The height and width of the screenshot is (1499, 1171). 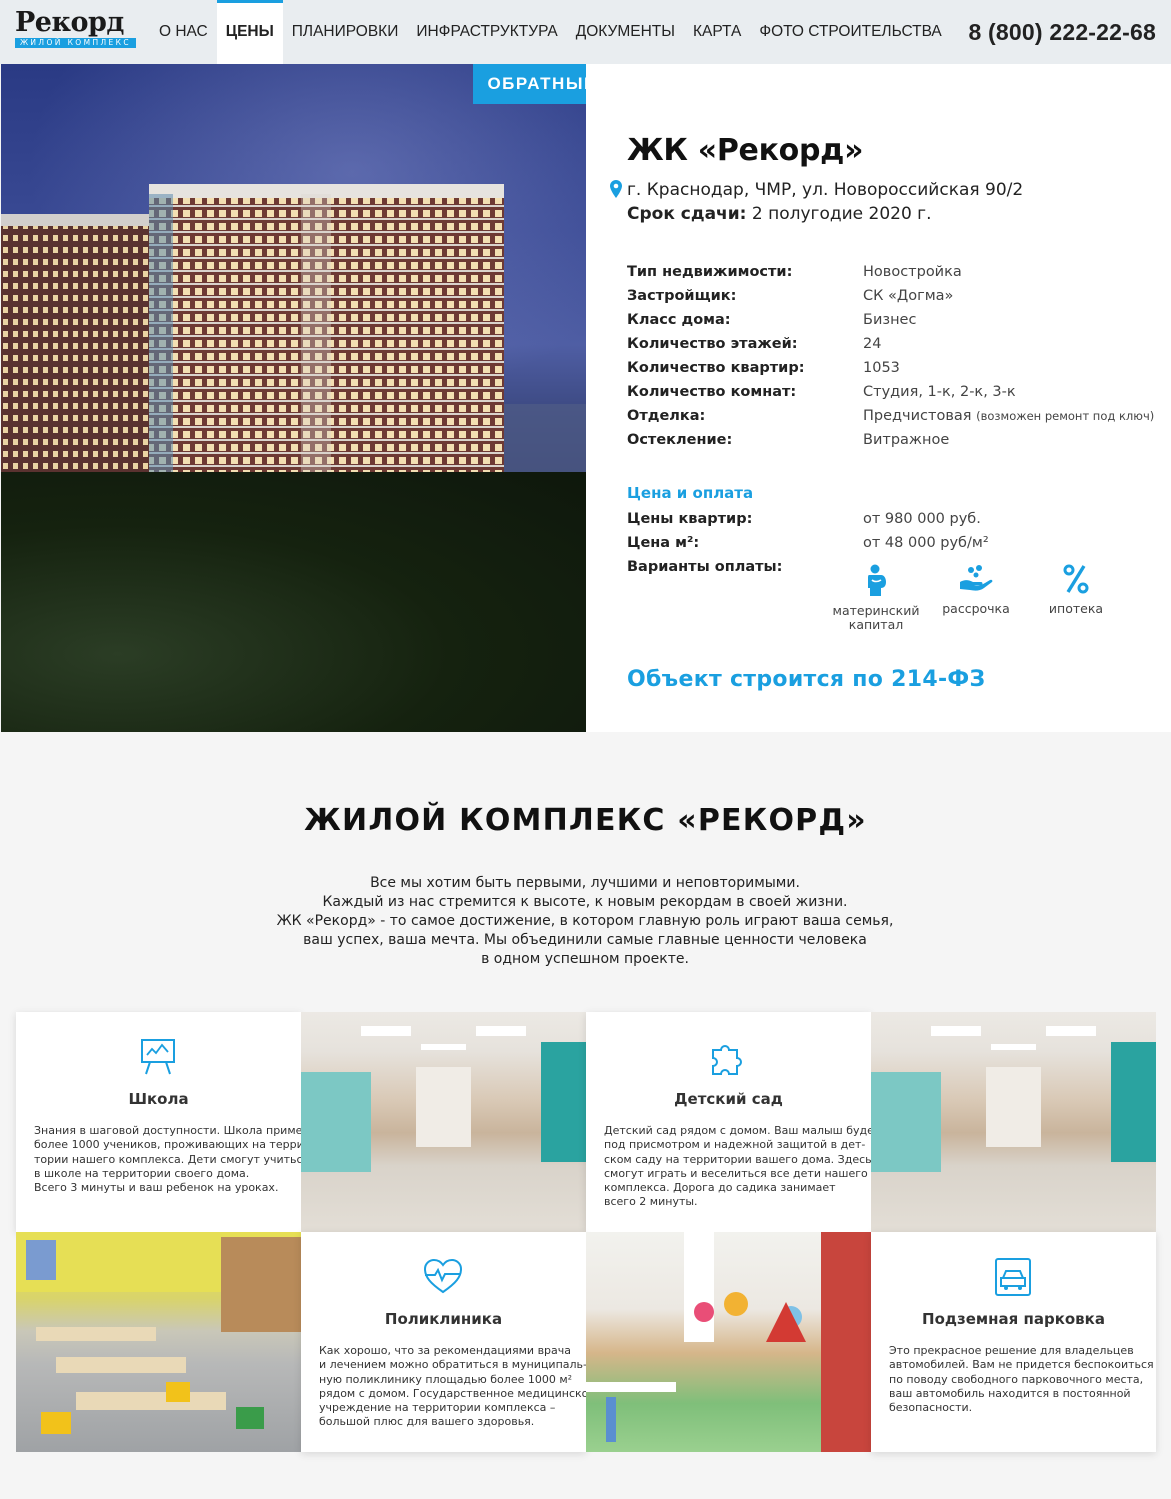 I want to click on feature-line: Это прекрасное решение для владельцев, so click(x=1011, y=1350).